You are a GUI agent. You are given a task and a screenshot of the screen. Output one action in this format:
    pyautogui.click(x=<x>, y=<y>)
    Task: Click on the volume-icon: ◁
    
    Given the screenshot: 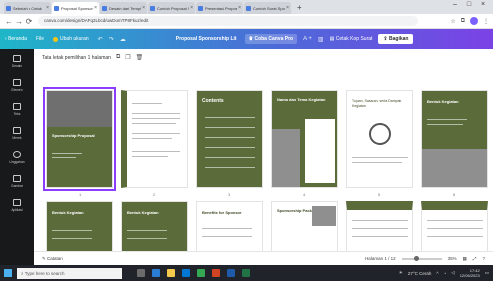 What is the action you would take?
    pyautogui.click(x=452, y=273)
    